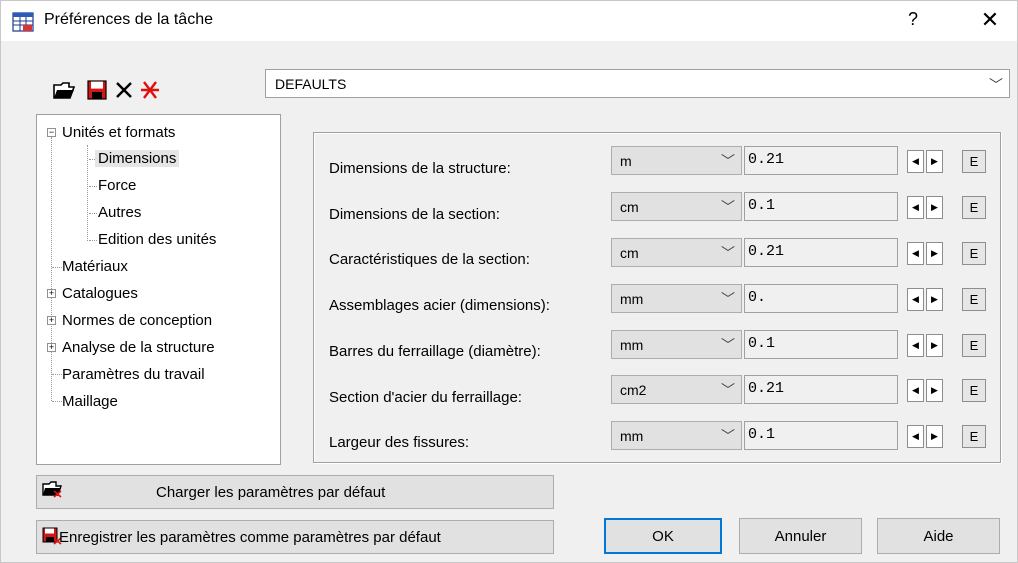 The width and height of the screenshot is (1018, 563). What do you see at coordinates (663, 536) in the screenshot?
I see `ok-button: OK` at bounding box center [663, 536].